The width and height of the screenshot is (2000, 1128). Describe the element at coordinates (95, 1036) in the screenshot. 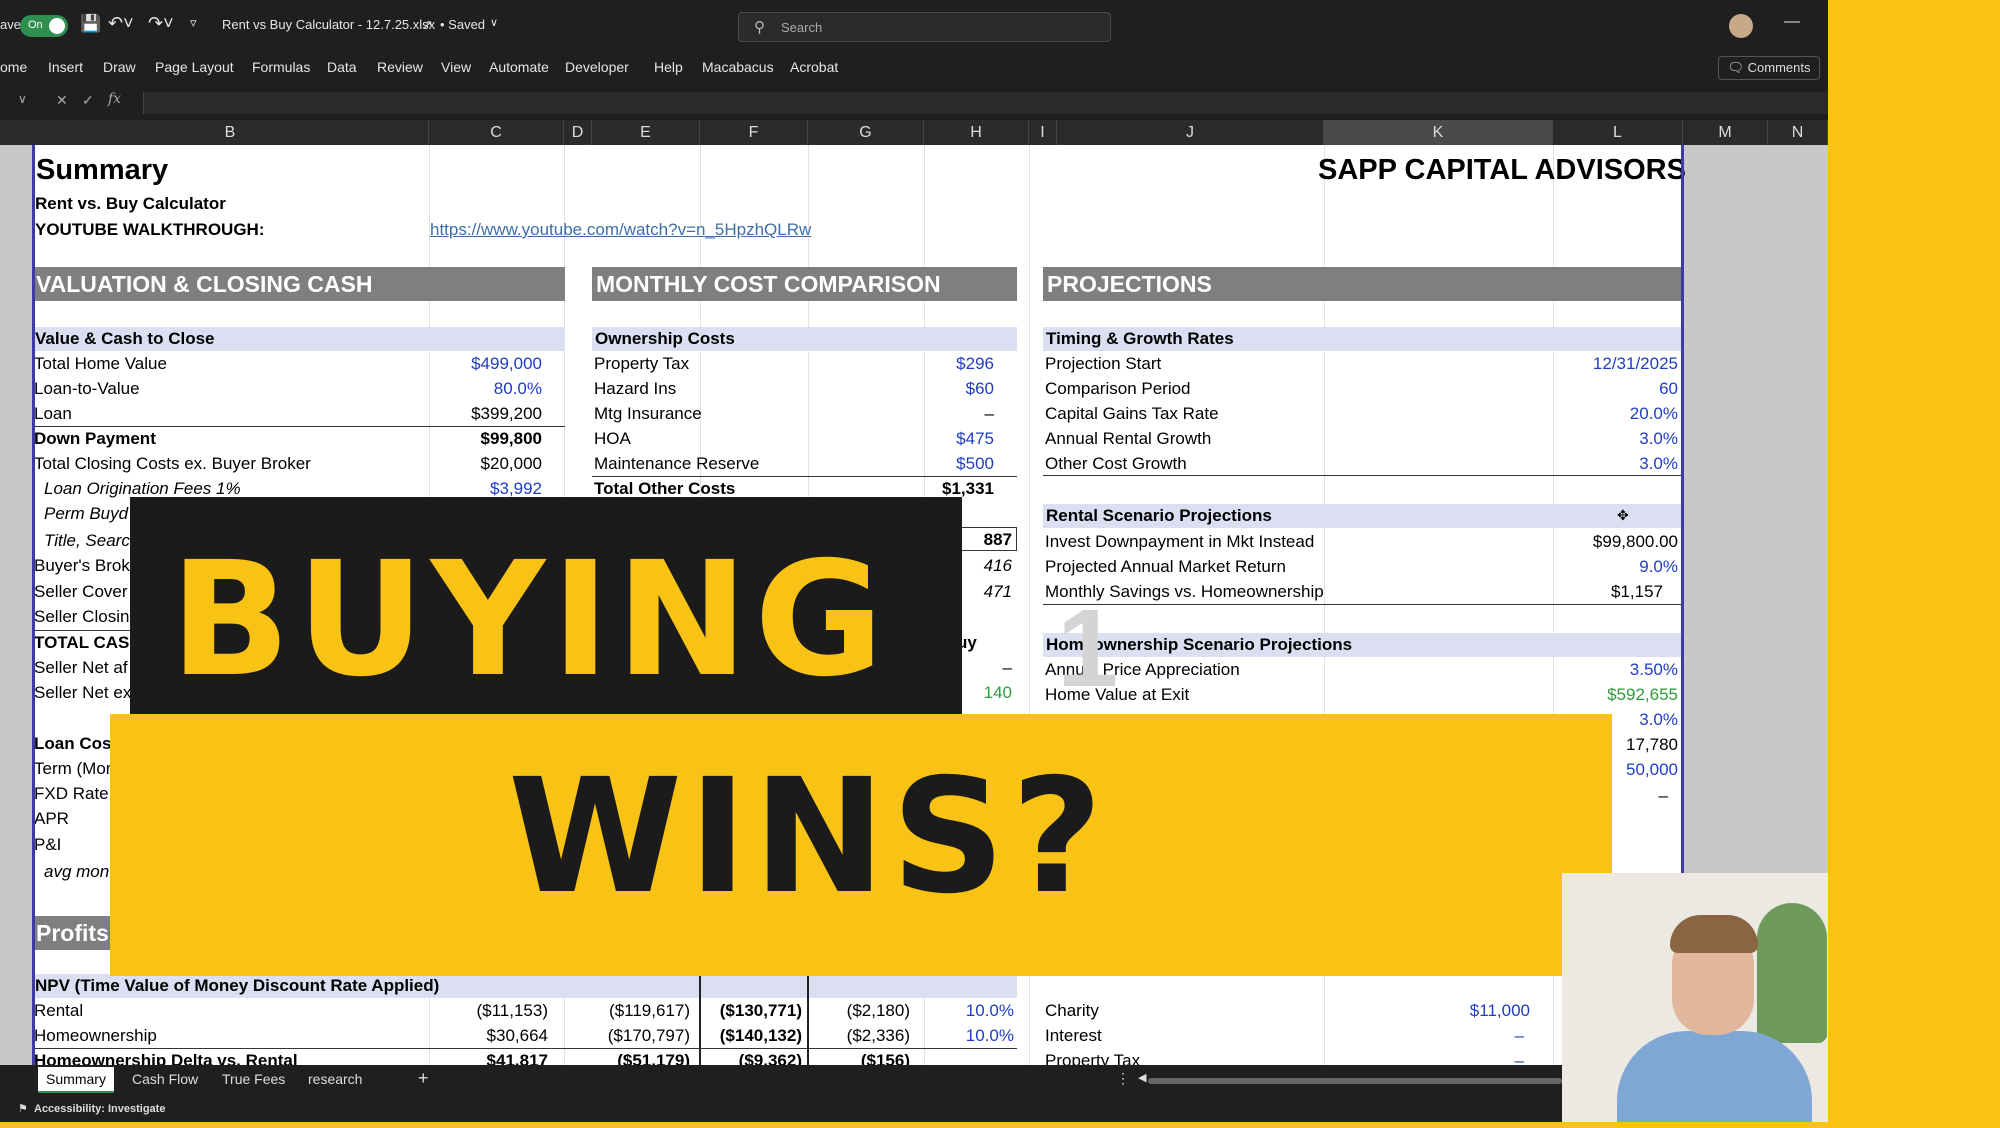

I see `npv-label-homeownership: Homeownership` at that location.